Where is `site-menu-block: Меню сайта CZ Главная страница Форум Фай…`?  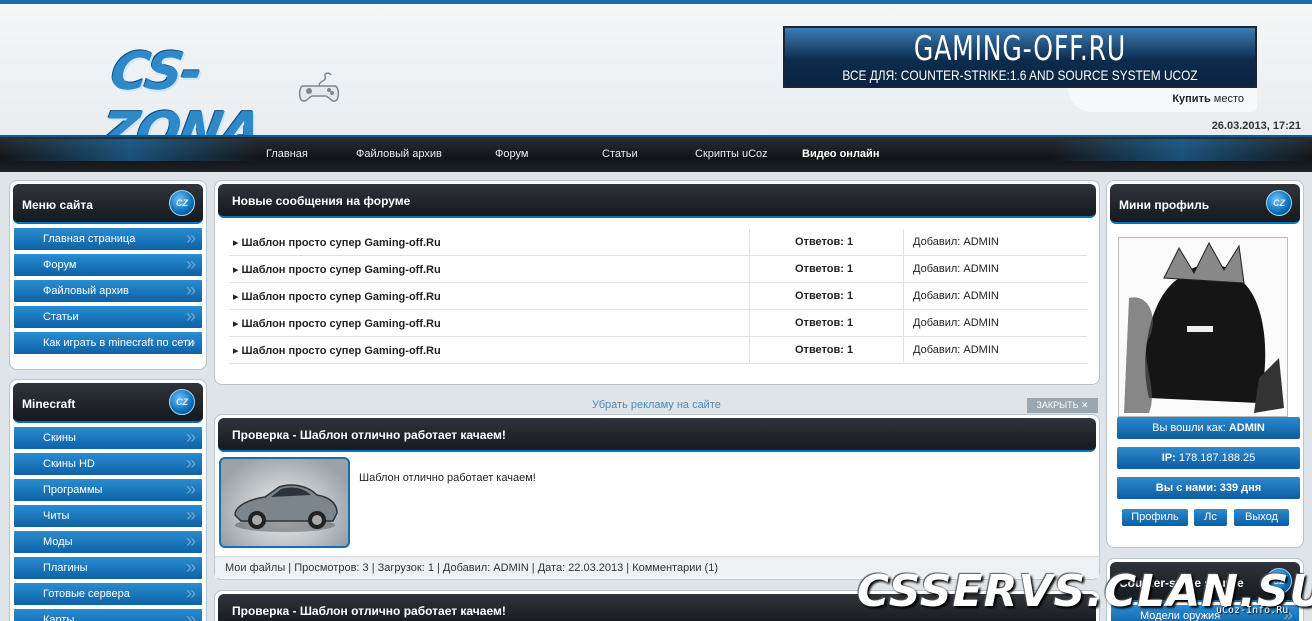
site-menu-block: Меню сайта CZ Главная страница Форум Фай… is located at coordinates (108, 275).